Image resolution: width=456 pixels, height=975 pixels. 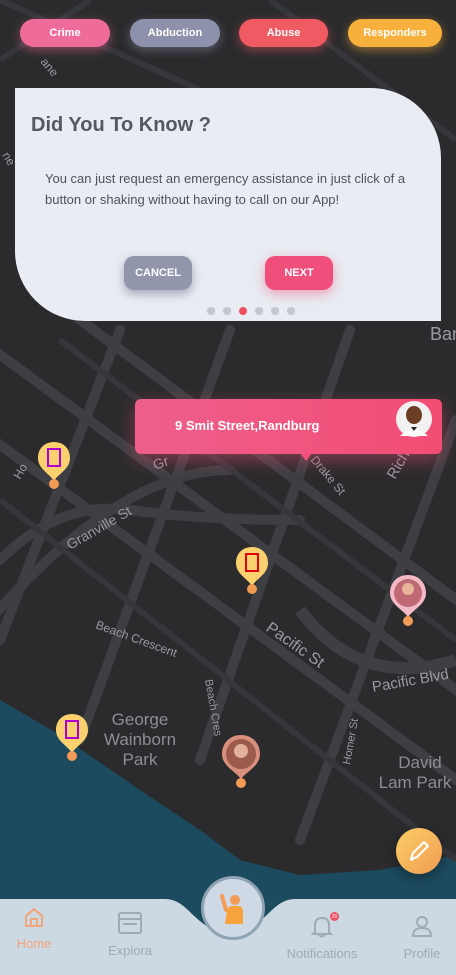 I want to click on nav-profile: Profile, so click(x=422, y=937).